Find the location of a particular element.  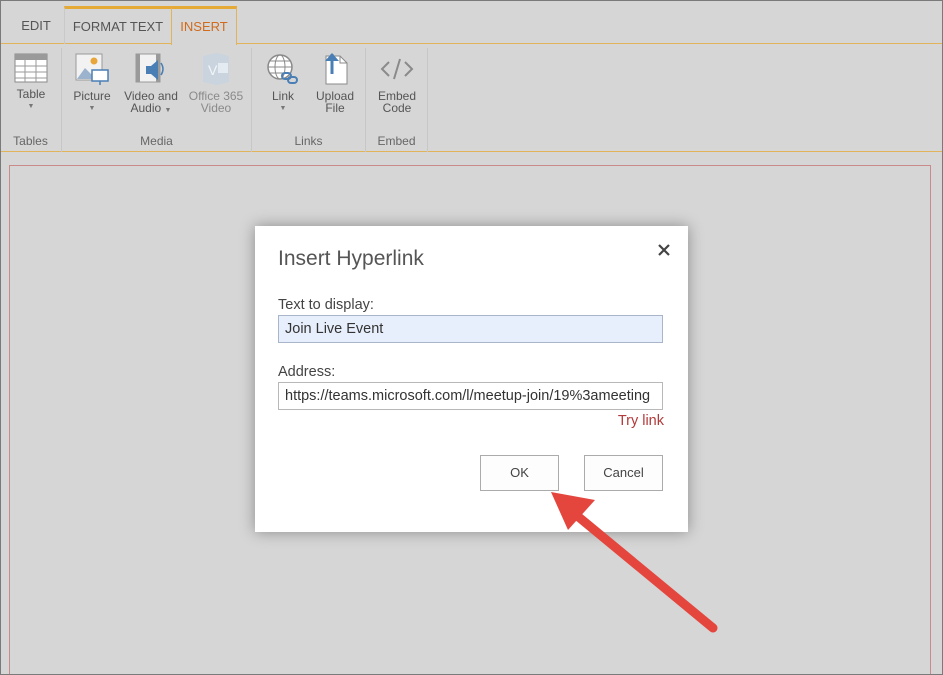

picture-button-label: Picture is located at coordinates (92, 96).